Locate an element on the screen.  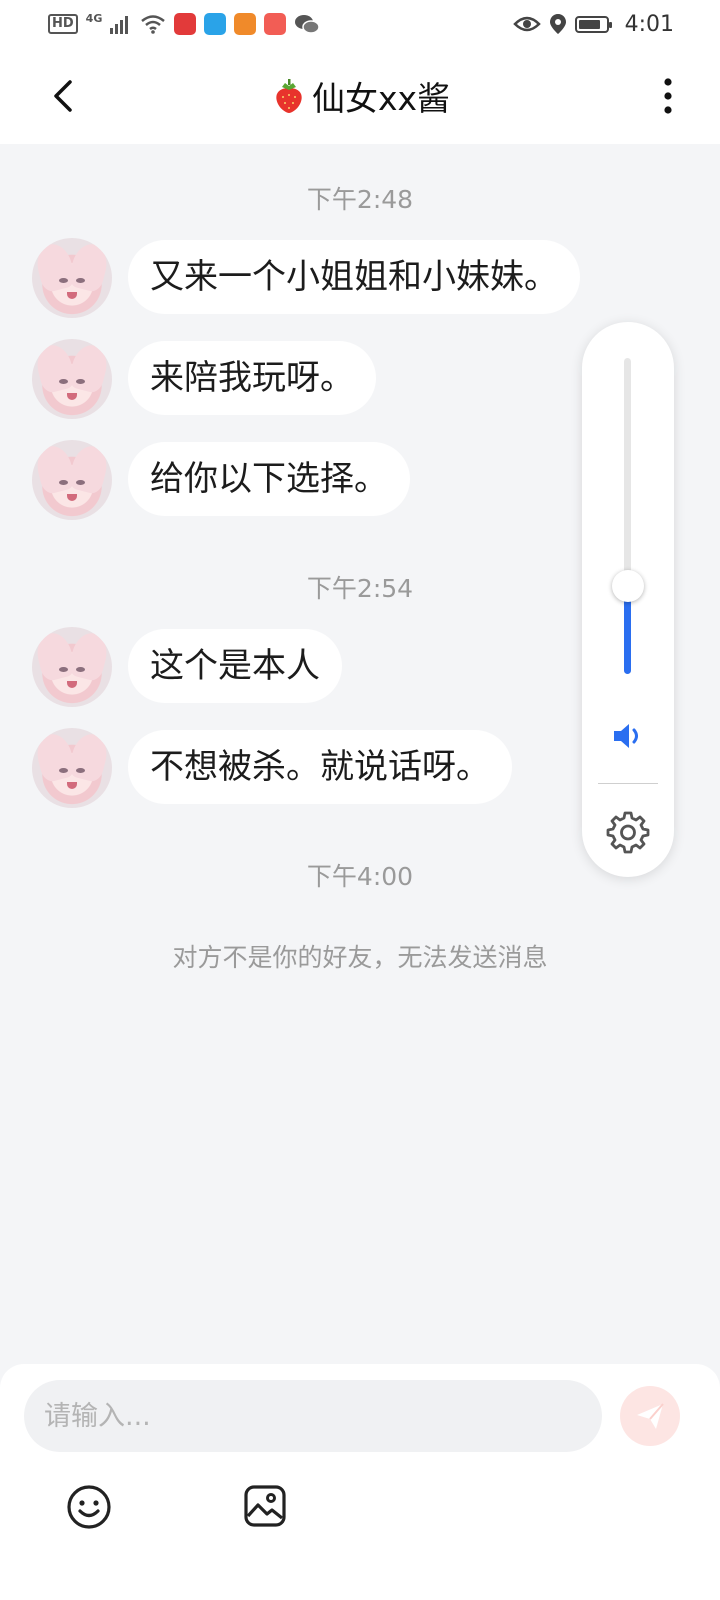
wechat-icon is located at coordinates (308, 24).